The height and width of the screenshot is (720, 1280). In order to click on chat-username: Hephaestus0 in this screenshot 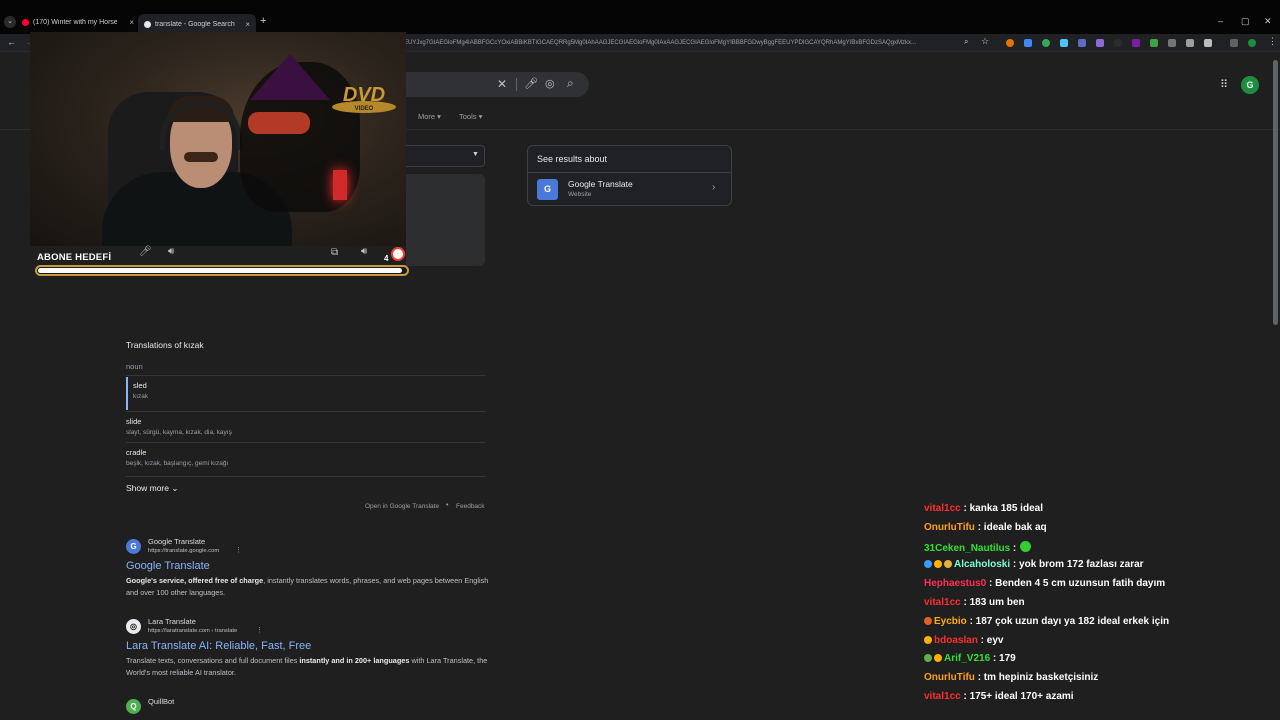, I will do `click(955, 583)`.